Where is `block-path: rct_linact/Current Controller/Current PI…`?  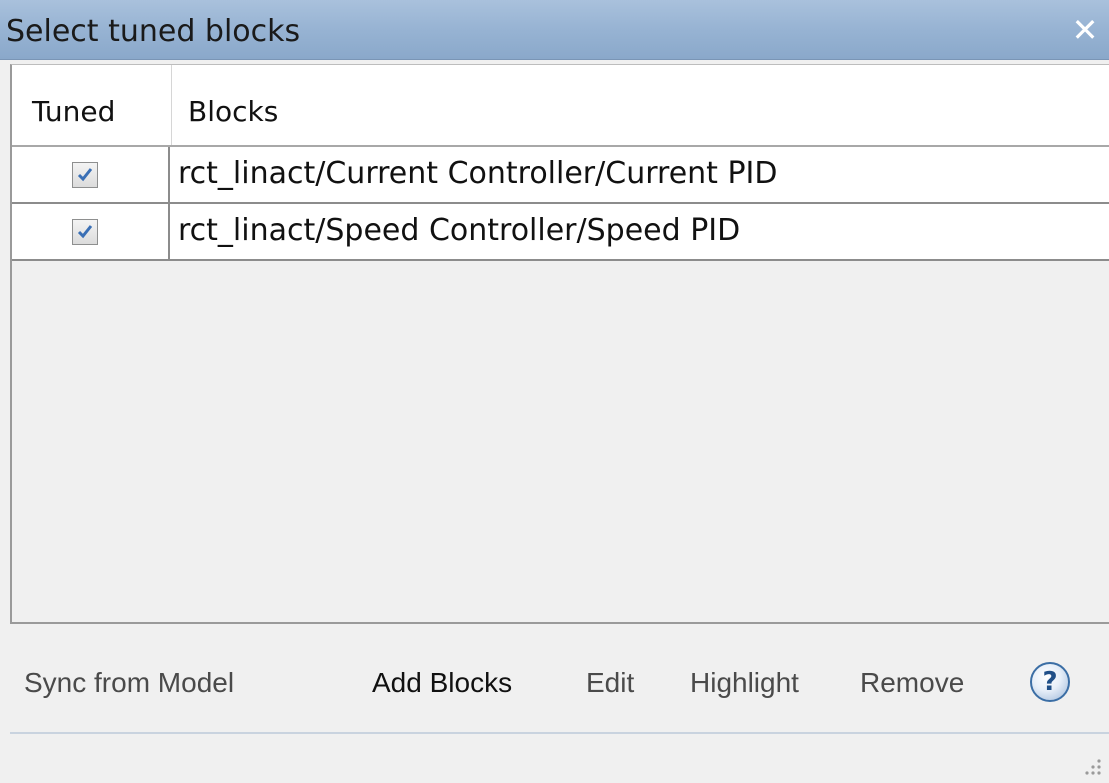 block-path: rct_linact/Current Controller/Current PI… is located at coordinates (478, 173).